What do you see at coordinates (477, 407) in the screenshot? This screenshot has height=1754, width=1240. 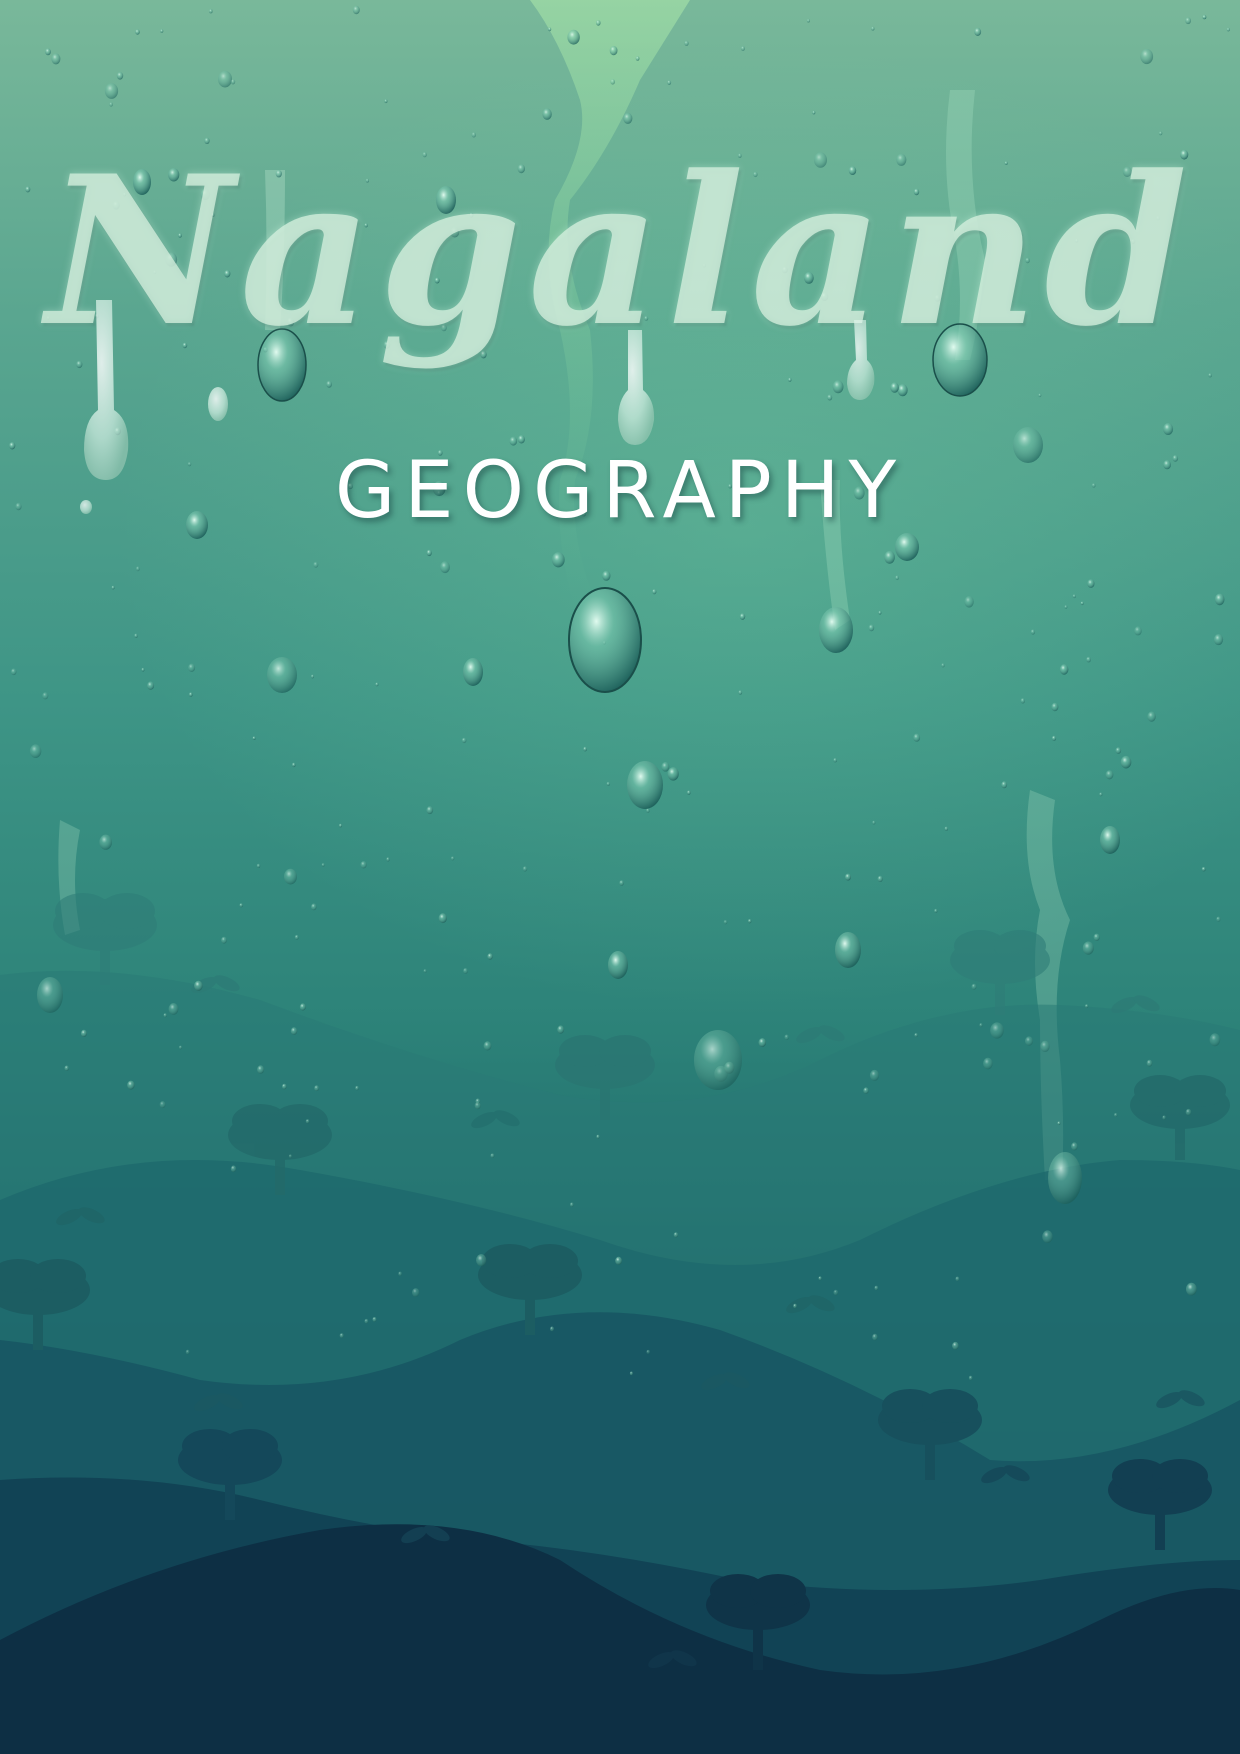 I see `title-drips` at bounding box center [477, 407].